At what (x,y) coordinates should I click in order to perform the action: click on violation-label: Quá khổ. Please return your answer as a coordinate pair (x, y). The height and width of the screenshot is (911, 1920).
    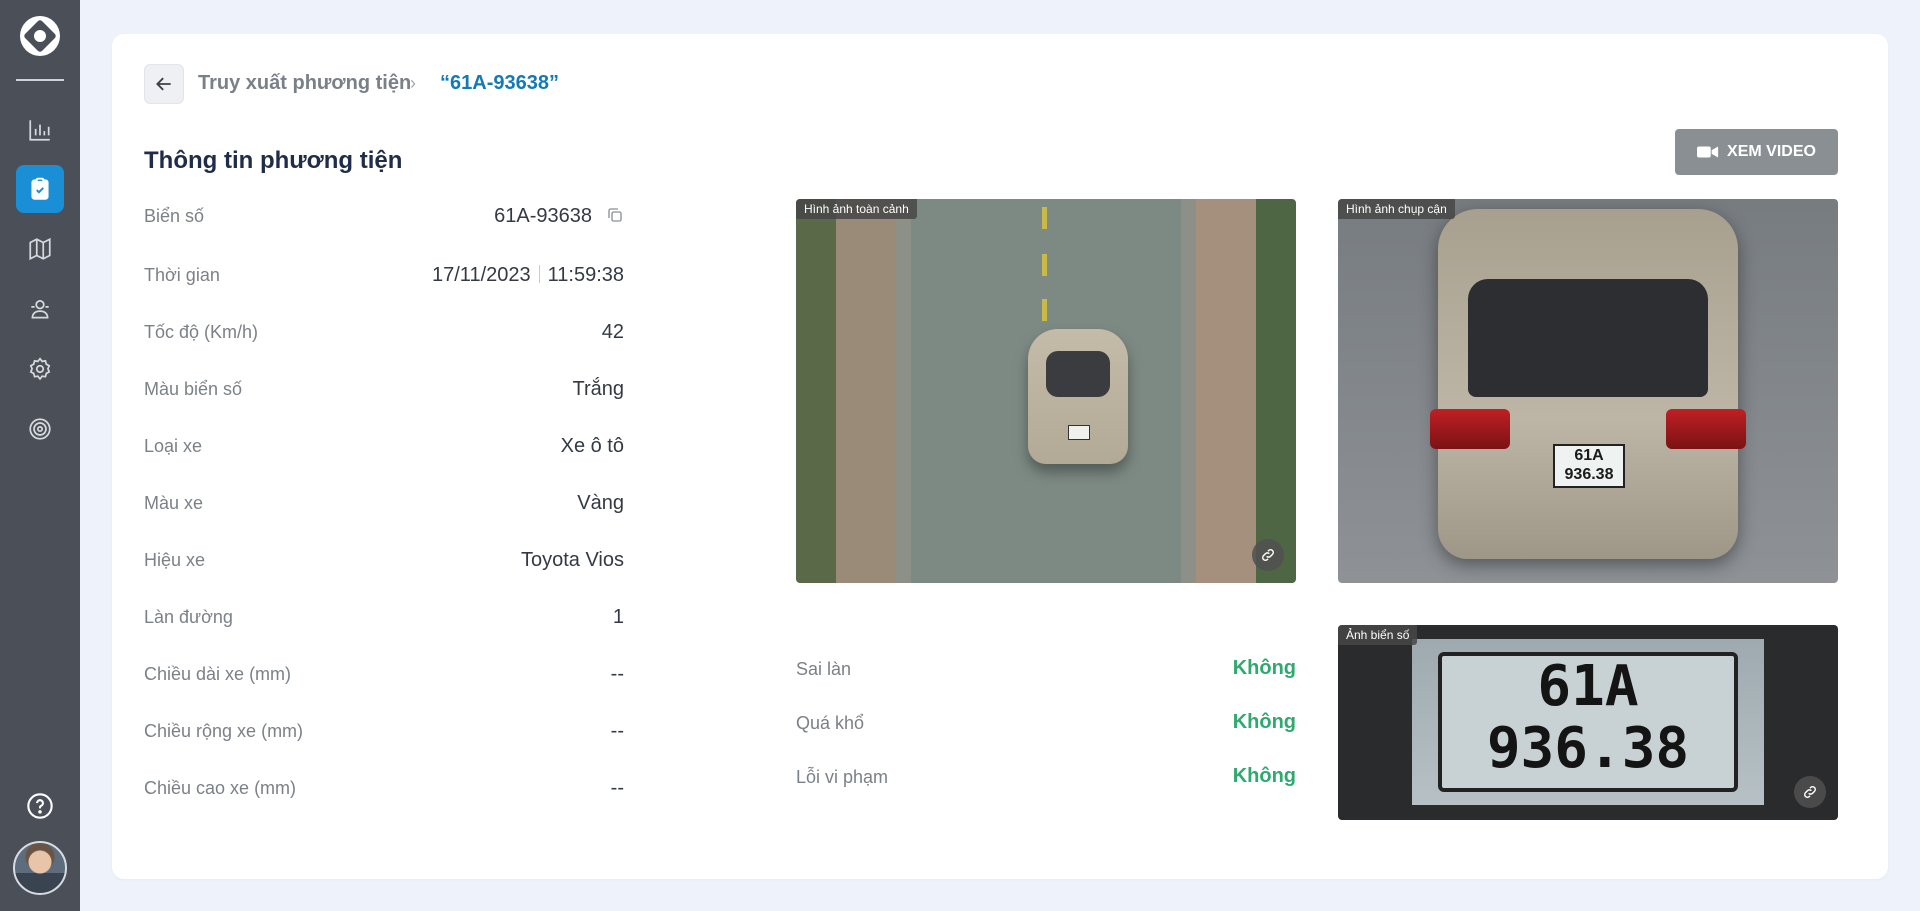
    Looking at the image, I should click on (830, 723).